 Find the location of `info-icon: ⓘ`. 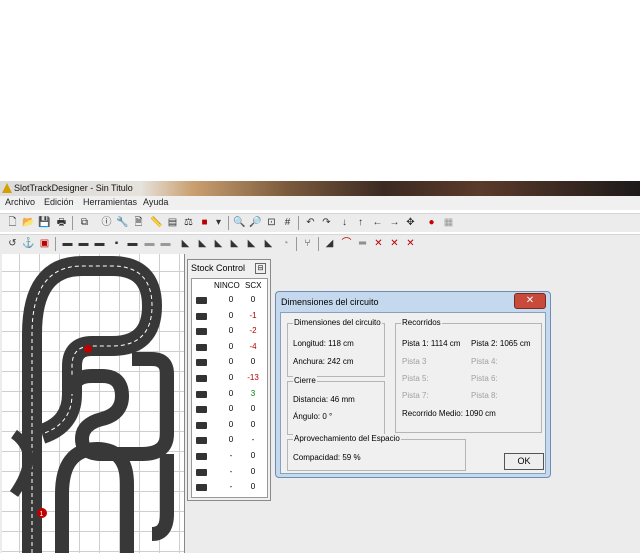

info-icon: ⓘ is located at coordinates (106, 222).